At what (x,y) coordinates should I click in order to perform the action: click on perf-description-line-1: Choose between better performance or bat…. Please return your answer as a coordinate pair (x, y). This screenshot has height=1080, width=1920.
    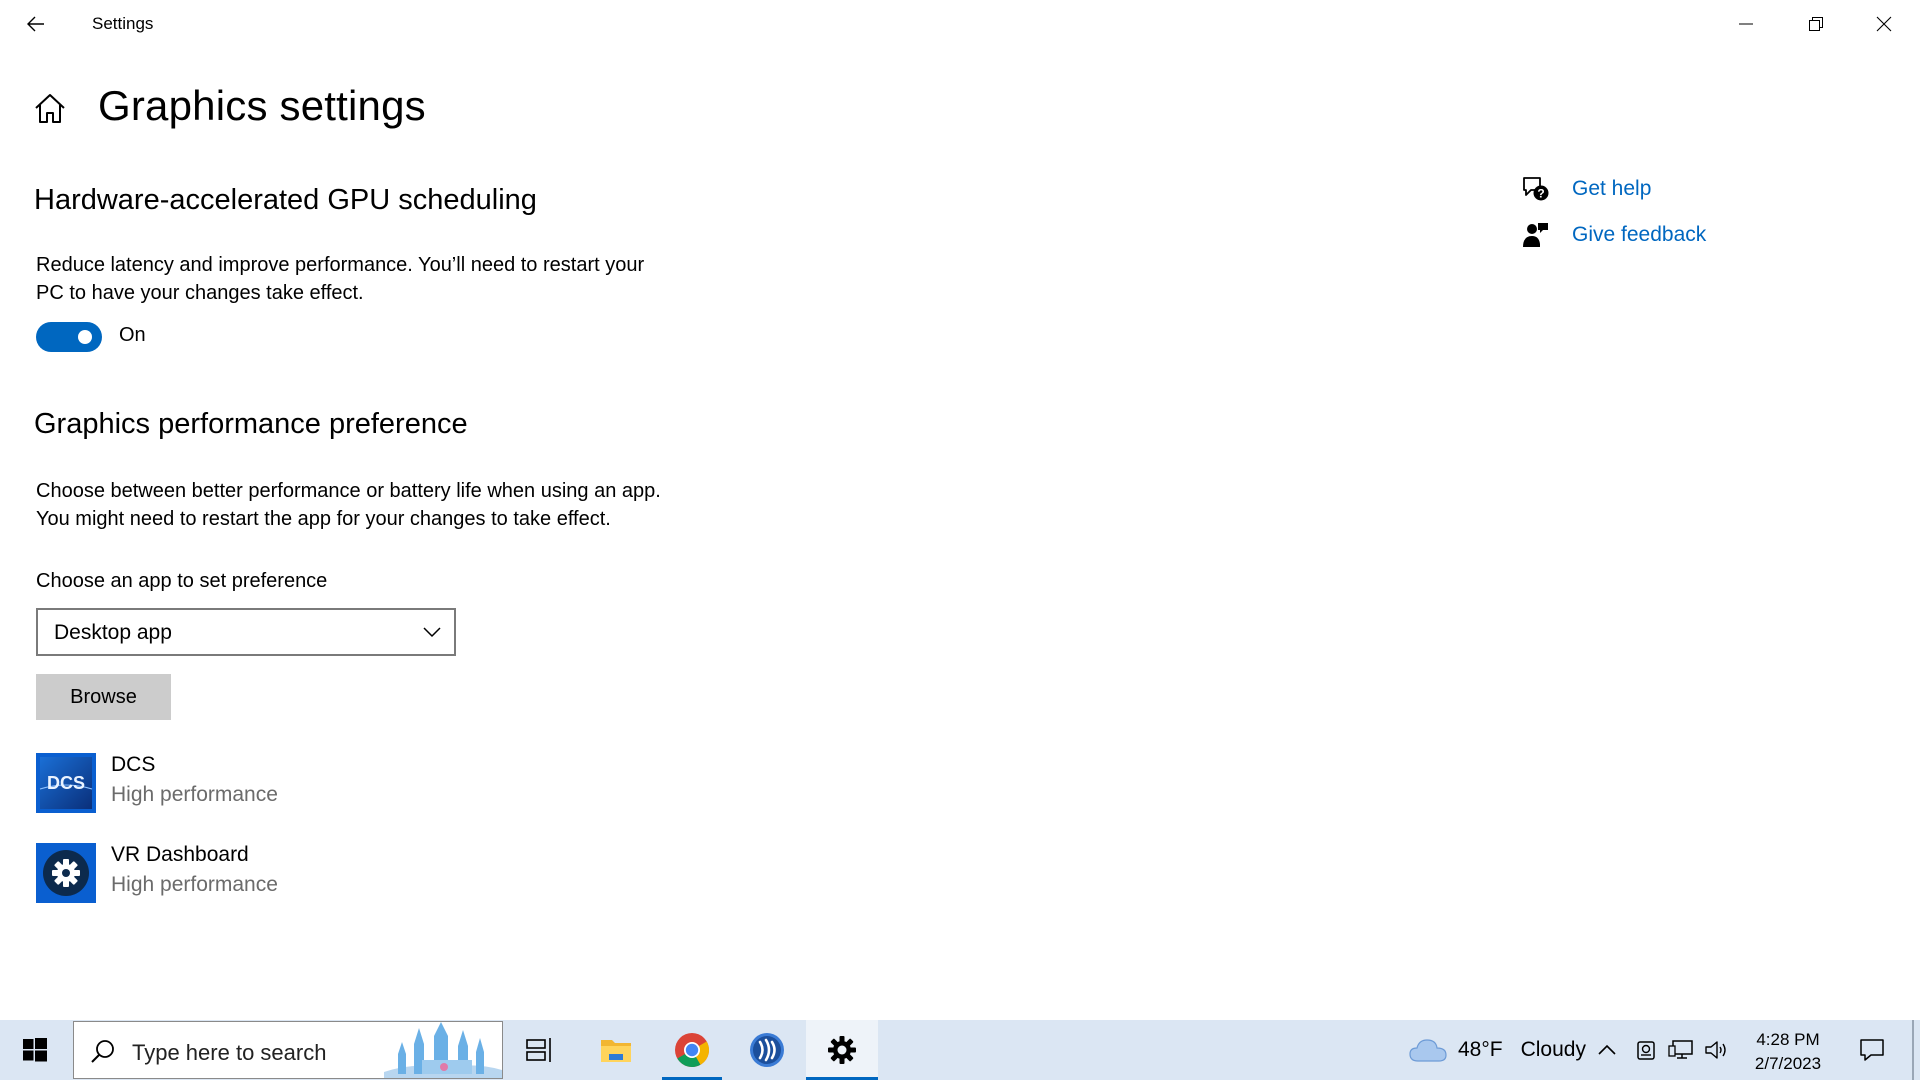
    Looking at the image, I should click on (348, 491).